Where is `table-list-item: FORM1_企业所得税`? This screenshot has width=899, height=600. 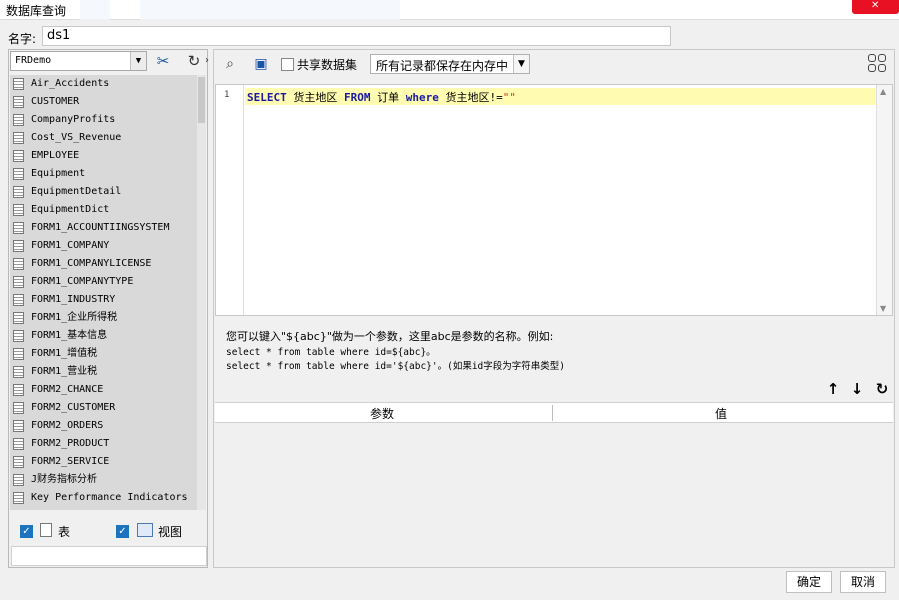 table-list-item: FORM1_企业所得税 is located at coordinates (108, 318).